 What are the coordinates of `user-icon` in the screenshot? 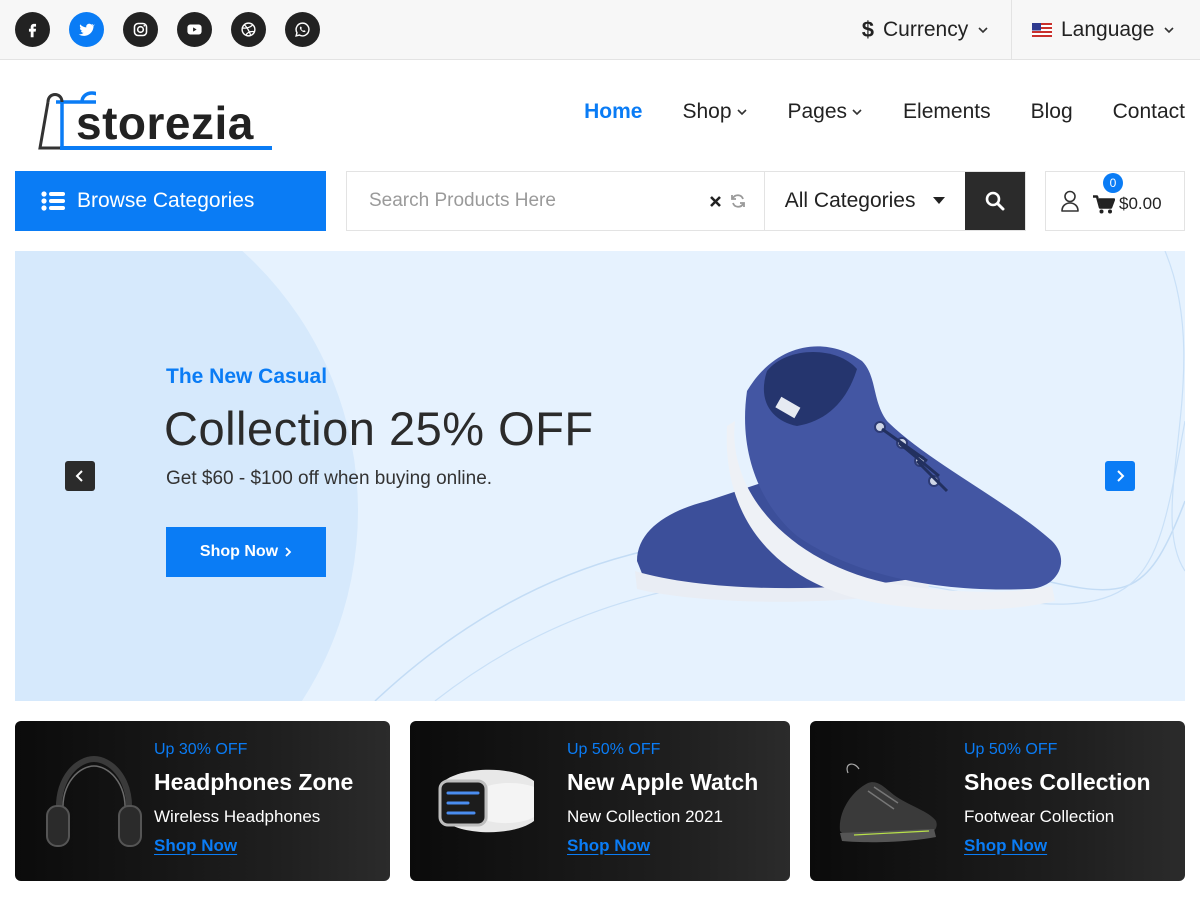 It's located at (1070, 201).